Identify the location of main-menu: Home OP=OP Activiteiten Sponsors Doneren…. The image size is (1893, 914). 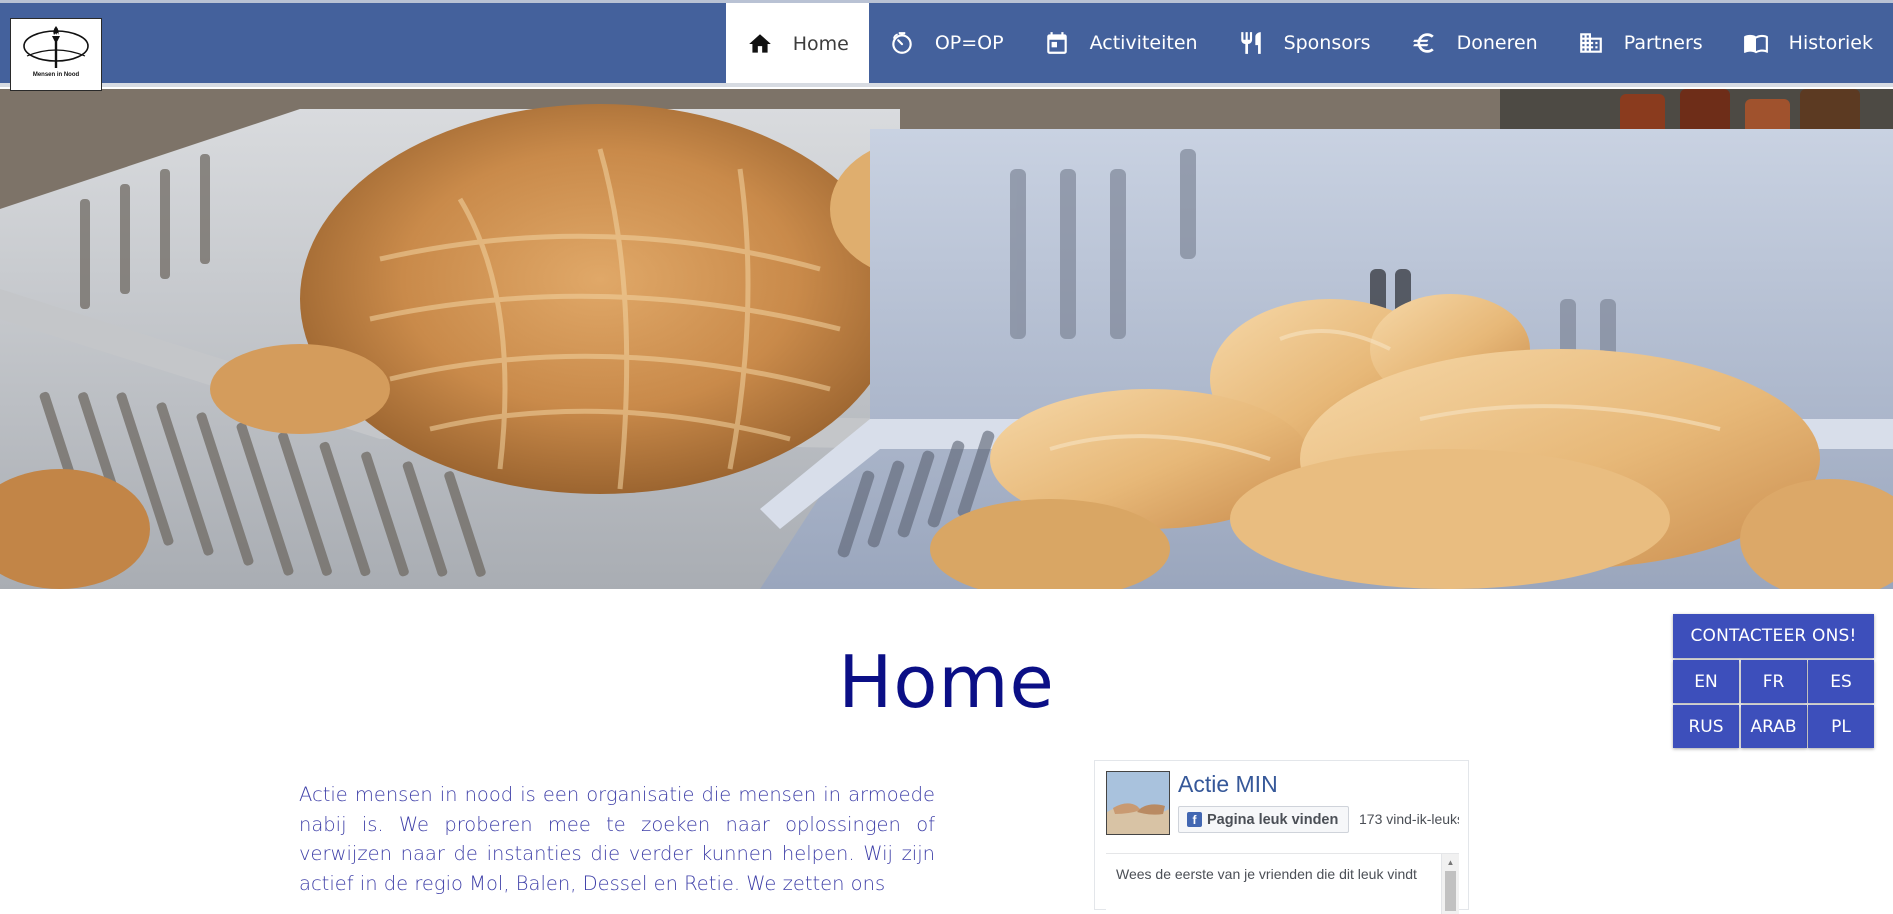
(1309, 43).